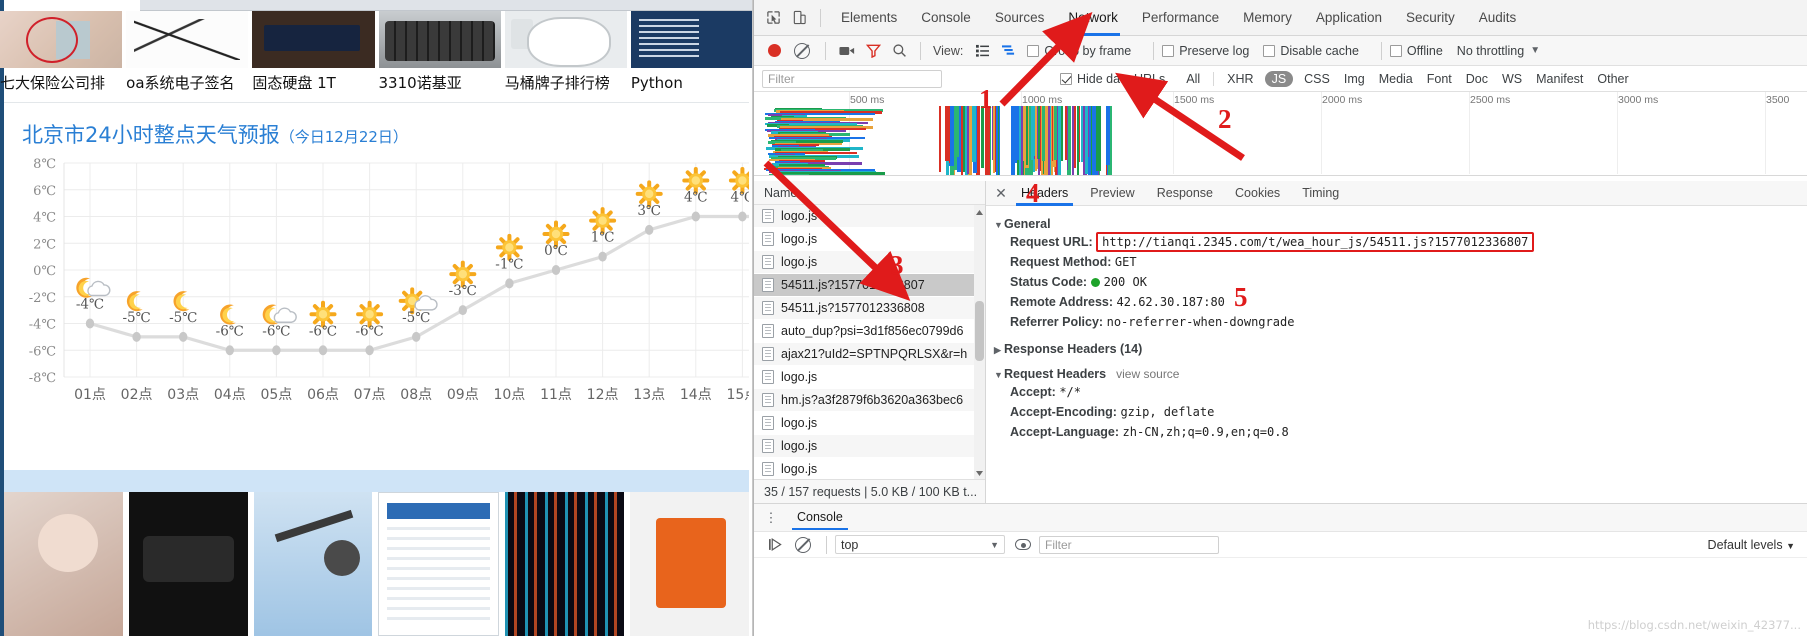 The height and width of the screenshot is (636, 1807). Describe the element at coordinates (1354, 79) in the screenshot. I see `filter-type-img: Img` at that location.